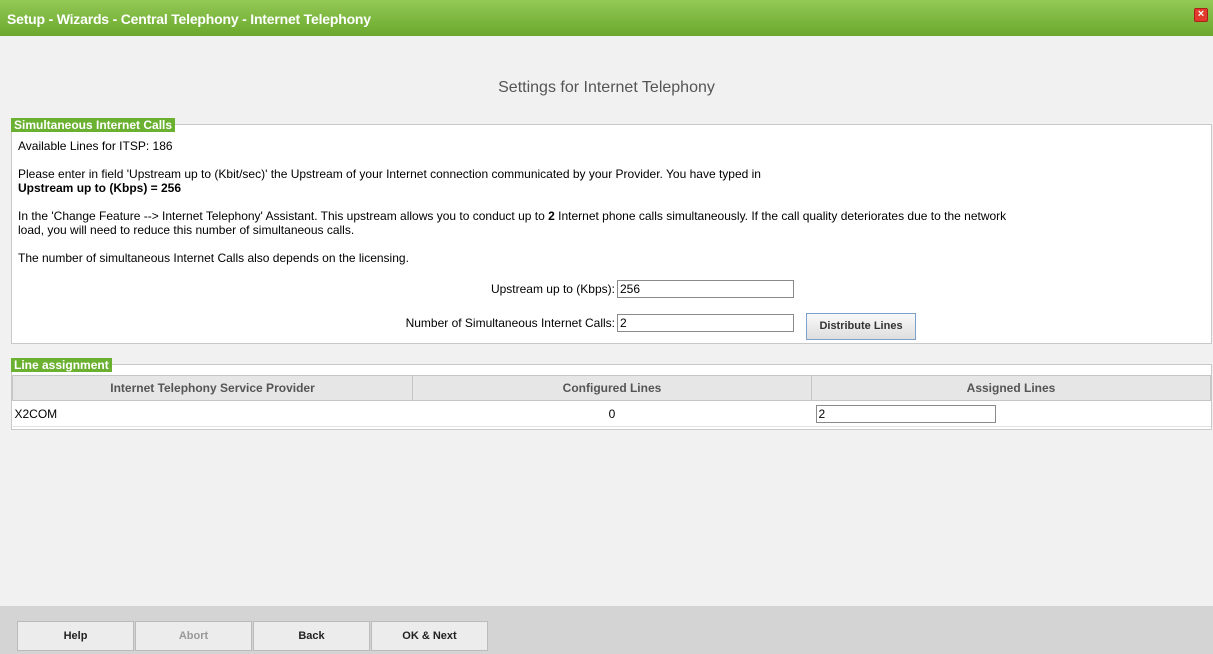 The height and width of the screenshot is (654, 1213). What do you see at coordinates (1201, 15) in the screenshot?
I see `close-icon: ×` at bounding box center [1201, 15].